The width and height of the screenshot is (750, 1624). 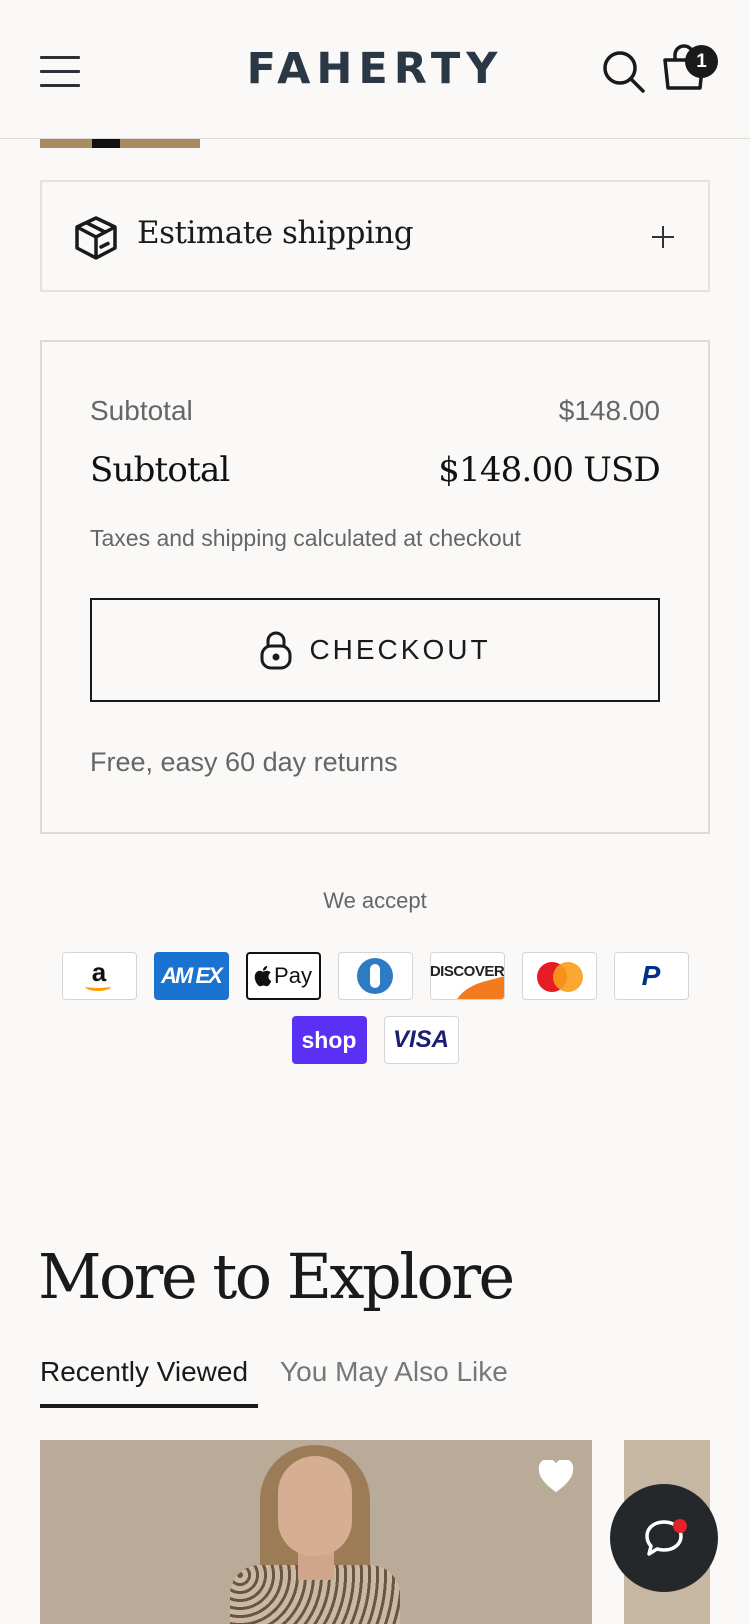 What do you see at coordinates (680, 1526) in the screenshot?
I see `chat-notification-dot` at bounding box center [680, 1526].